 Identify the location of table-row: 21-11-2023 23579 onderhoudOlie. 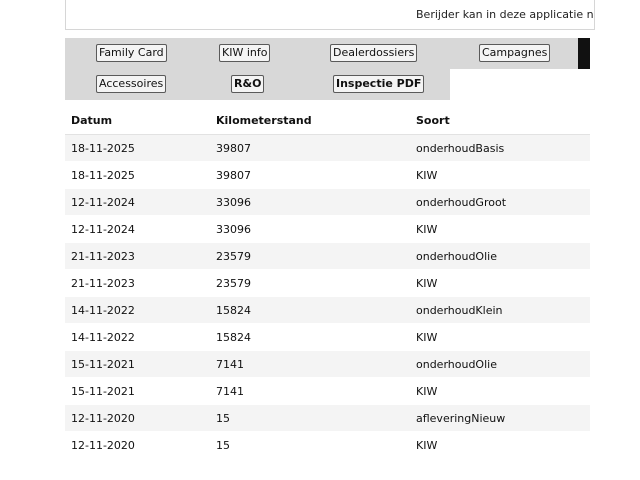
(327, 256).